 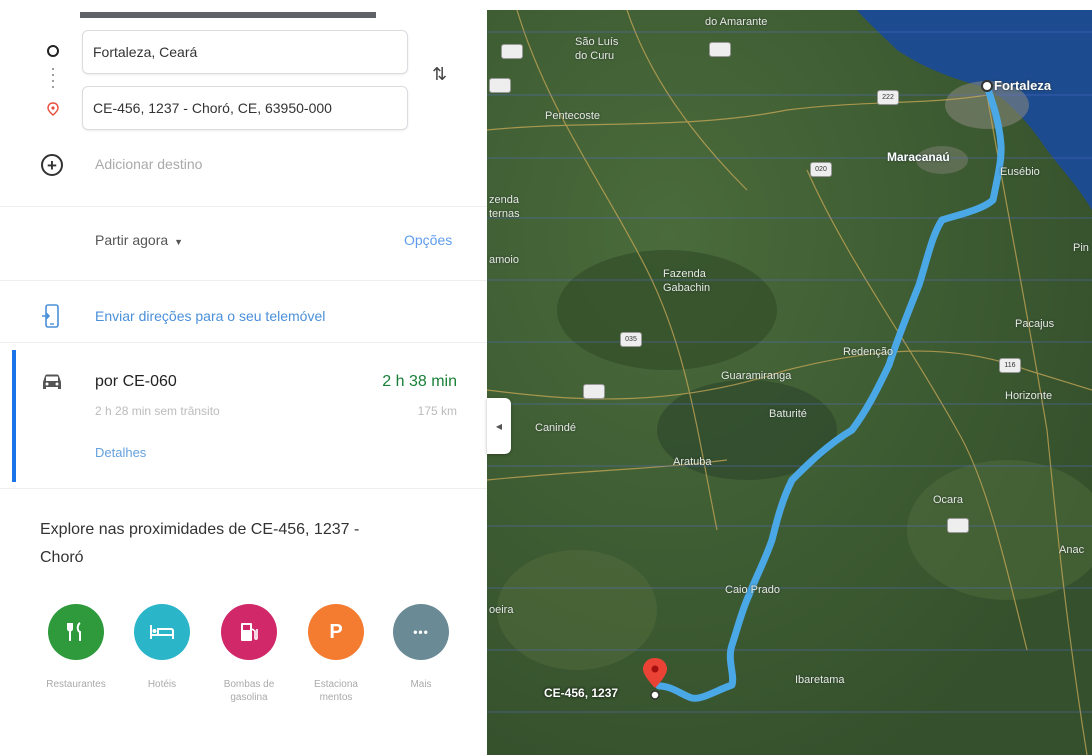 What do you see at coordinates (336, 632) in the screenshot?
I see `parking-icon: P` at bounding box center [336, 632].